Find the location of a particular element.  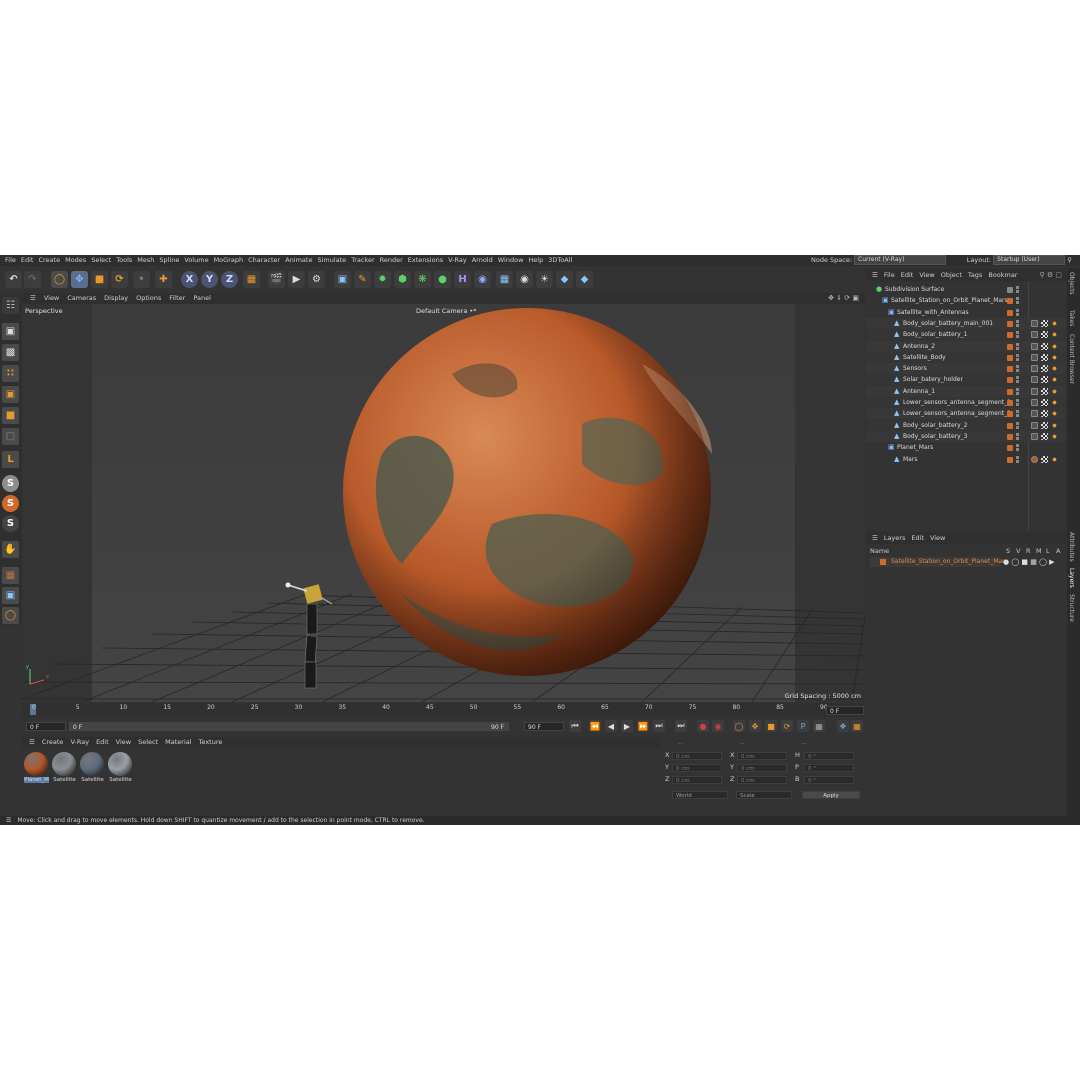

lock-workplane-icon: ✋ is located at coordinates (10, 549).